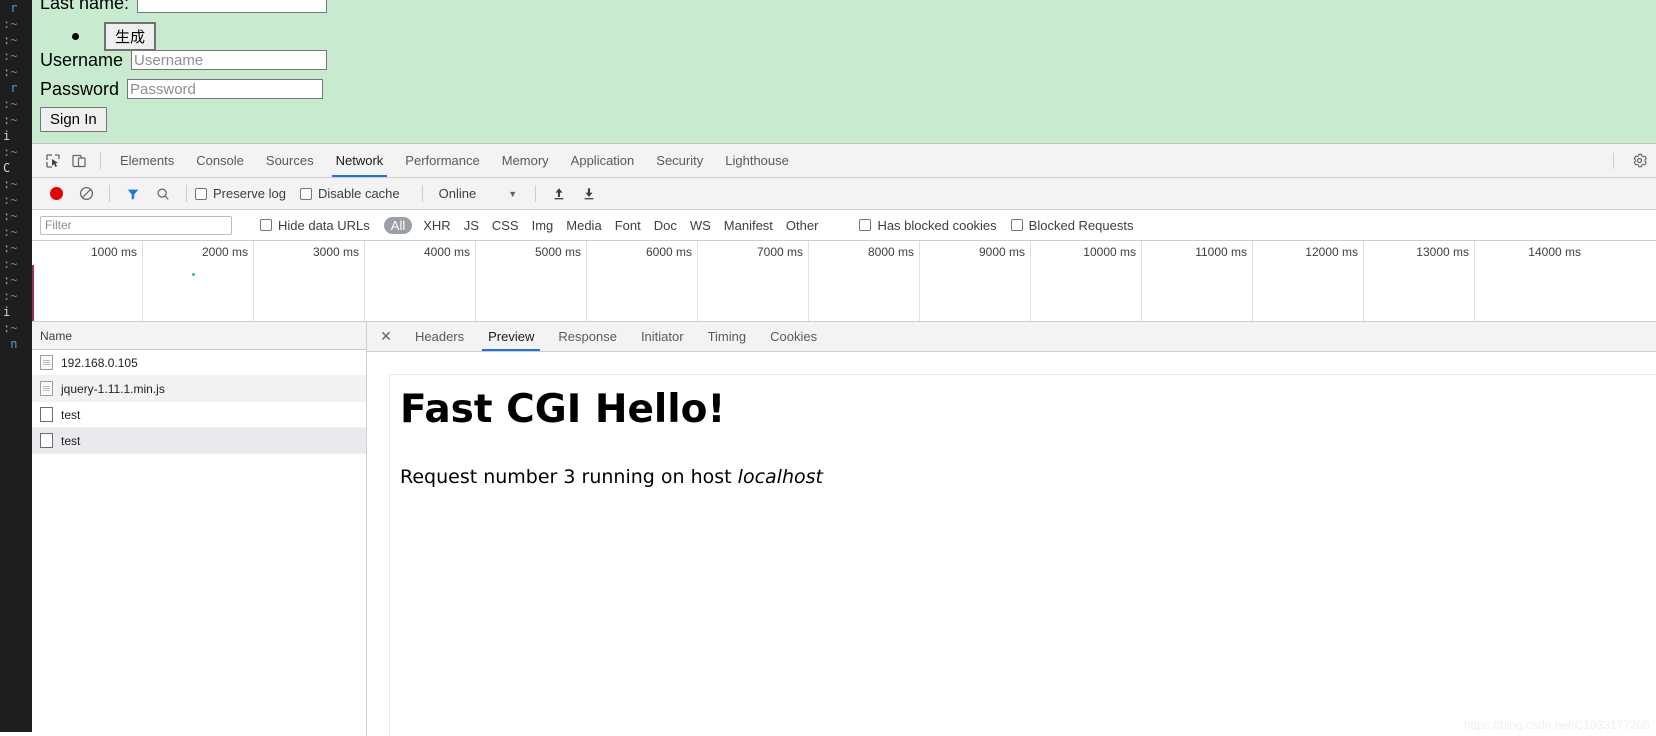  I want to click on disable-cache-checkbox, so click(305, 193).